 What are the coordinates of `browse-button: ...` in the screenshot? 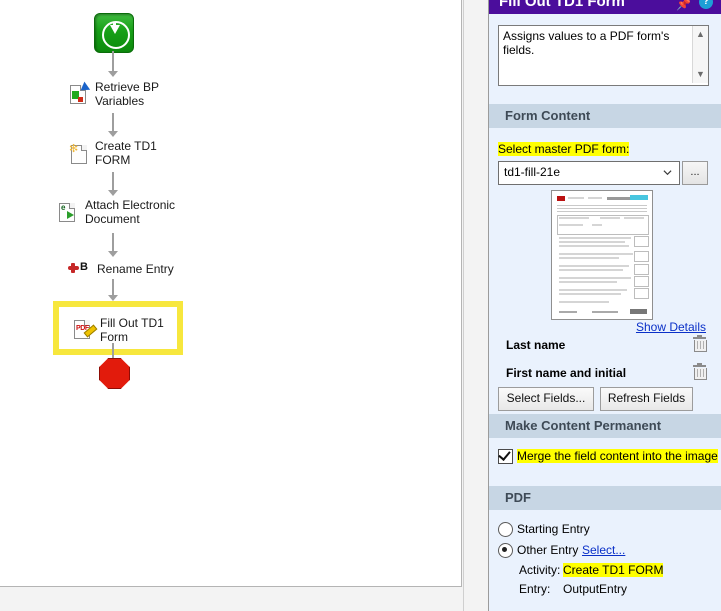 It's located at (695, 173).